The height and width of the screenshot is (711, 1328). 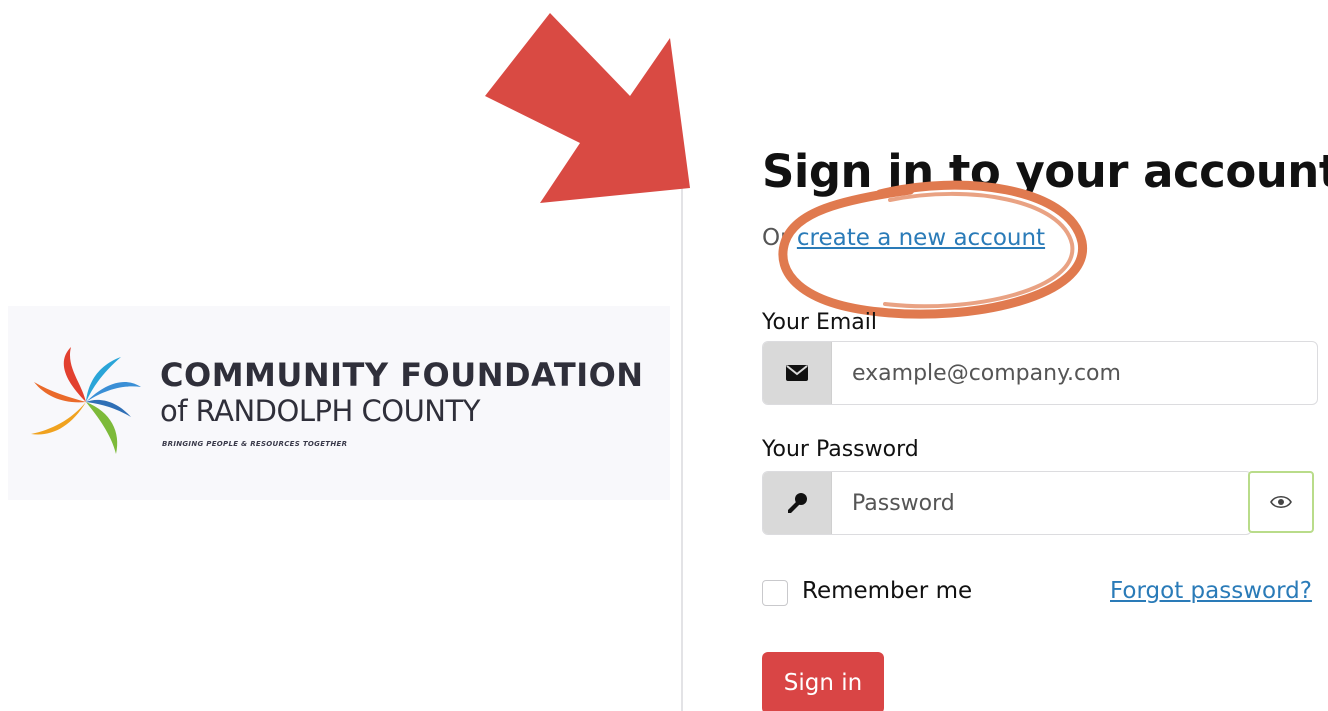 What do you see at coordinates (1074, 373) in the screenshot?
I see `email-input` at bounding box center [1074, 373].